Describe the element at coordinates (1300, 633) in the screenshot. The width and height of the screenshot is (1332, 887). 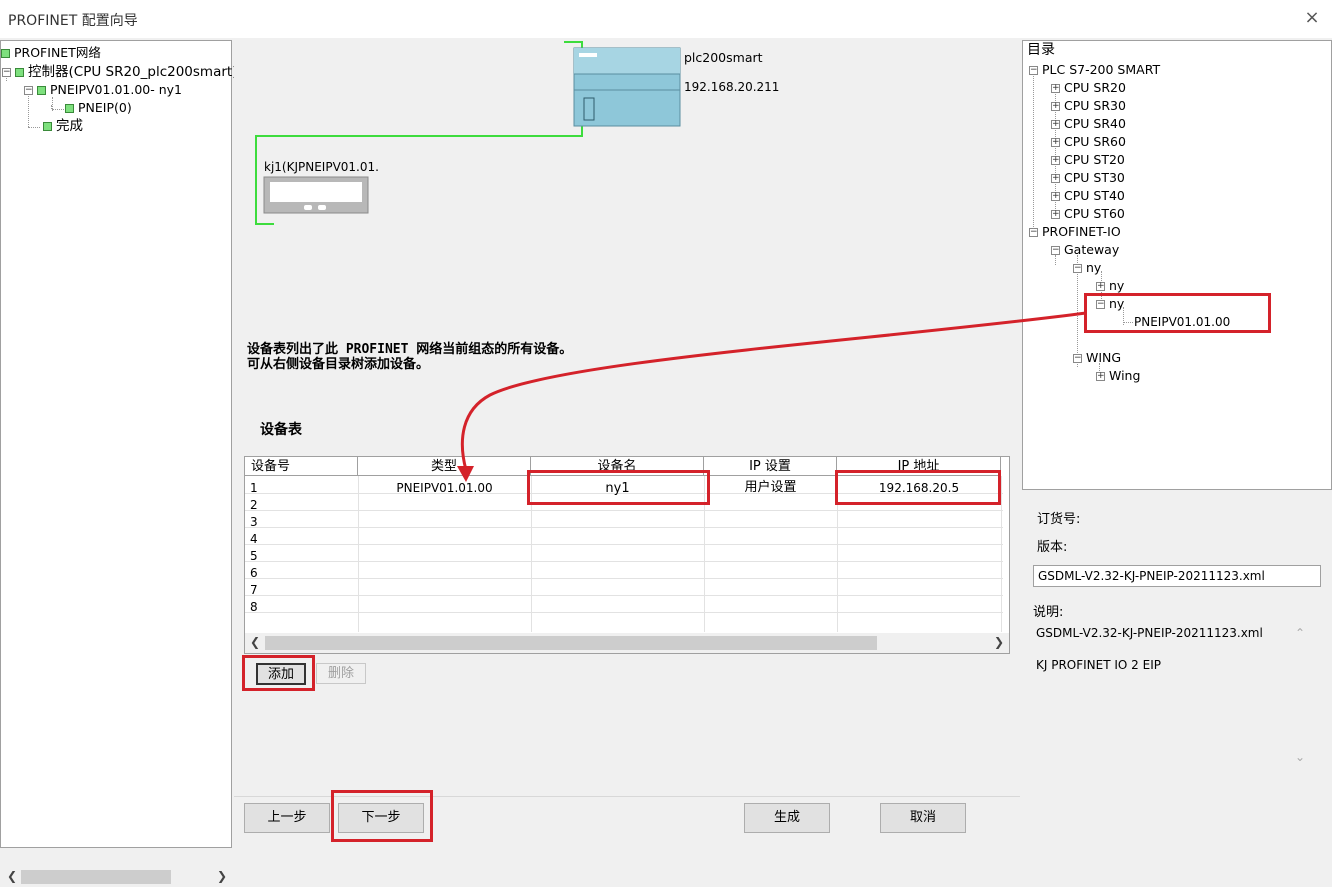
I see `scroll-up-icon: ⌃` at that location.